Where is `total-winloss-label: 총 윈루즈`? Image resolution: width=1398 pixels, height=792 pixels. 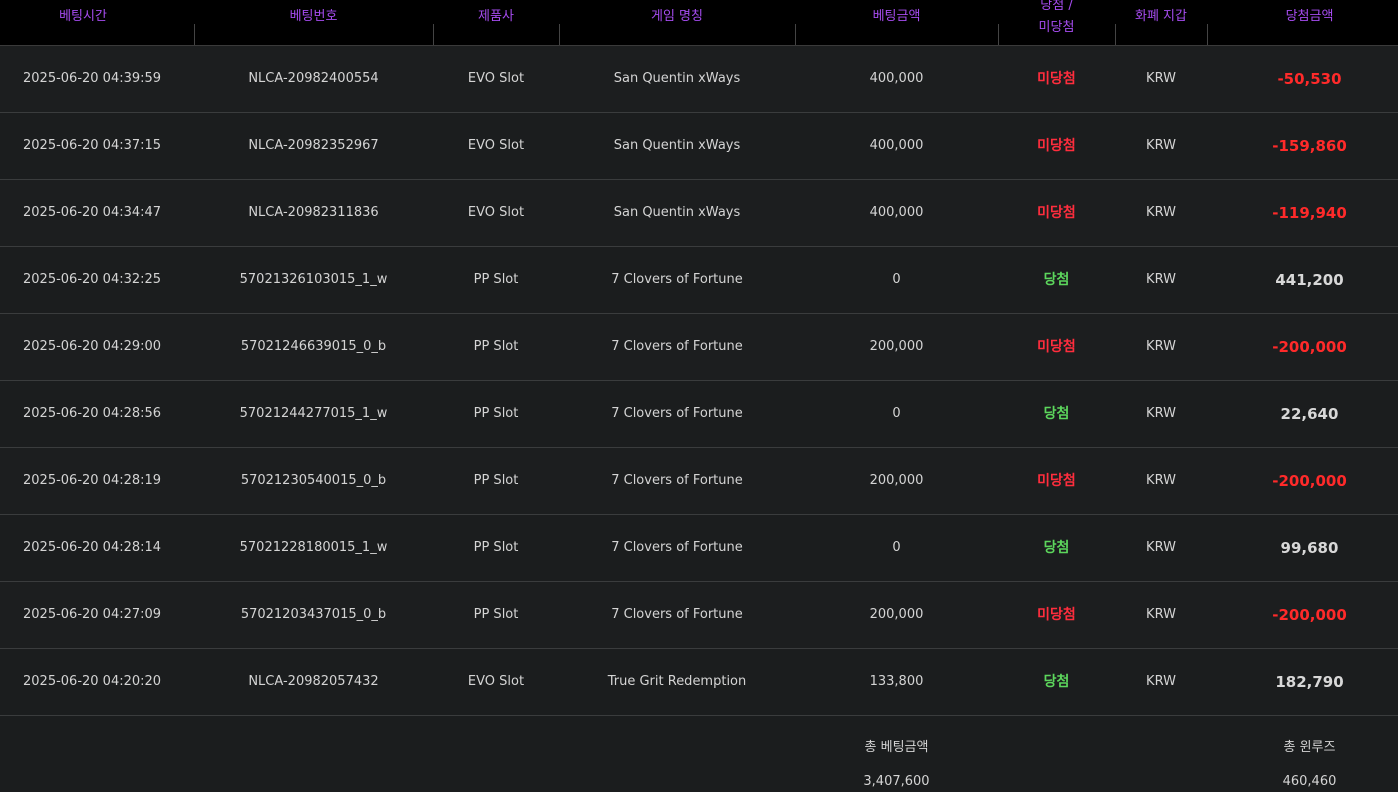 total-winloss-label: 총 윈루즈 is located at coordinates (1309, 747).